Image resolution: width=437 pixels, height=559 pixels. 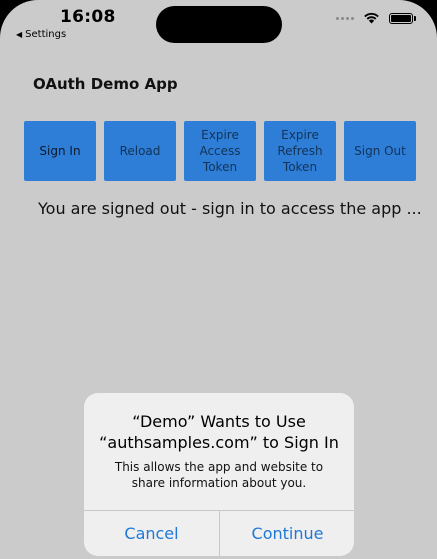 What do you see at coordinates (151, 533) in the screenshot?
I see `cancel-button: Cancel` at bounding box center [151, 533].